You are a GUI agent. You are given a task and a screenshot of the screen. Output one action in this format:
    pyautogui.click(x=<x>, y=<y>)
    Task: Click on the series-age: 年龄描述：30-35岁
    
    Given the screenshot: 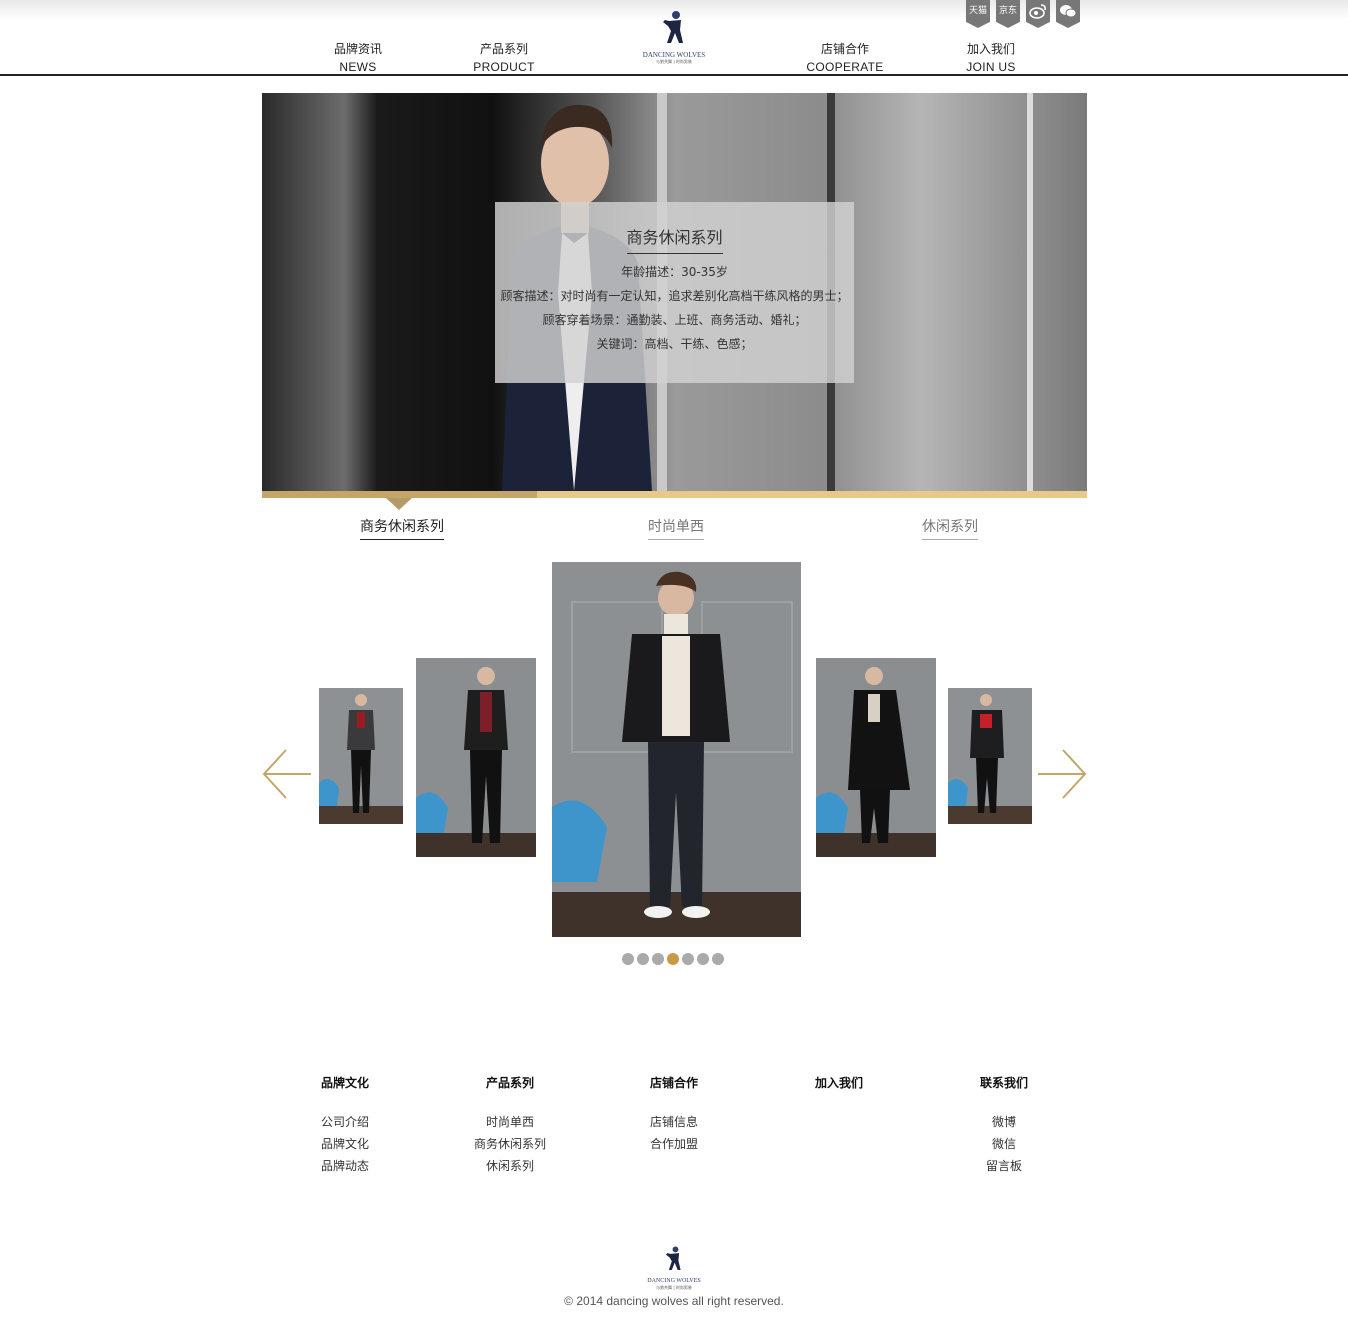 What is the action you would take?
    pyautogui.click(x=674, y=272)
    